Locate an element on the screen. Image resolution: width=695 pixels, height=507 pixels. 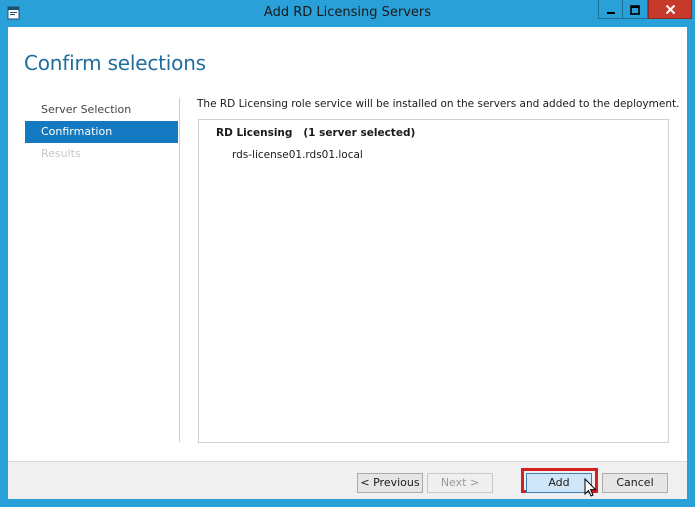
role-service-header: RD Licensing (1 server selected) is located at coordinates (316, 133).